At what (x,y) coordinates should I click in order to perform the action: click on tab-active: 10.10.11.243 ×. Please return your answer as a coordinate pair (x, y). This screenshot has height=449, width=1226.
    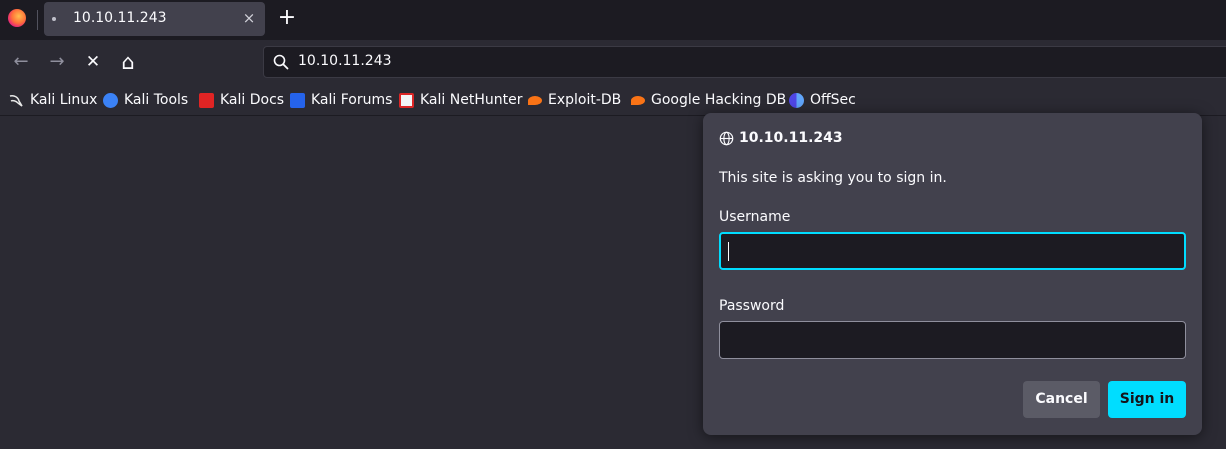
    Looking at the image, I should click on (154, 19).